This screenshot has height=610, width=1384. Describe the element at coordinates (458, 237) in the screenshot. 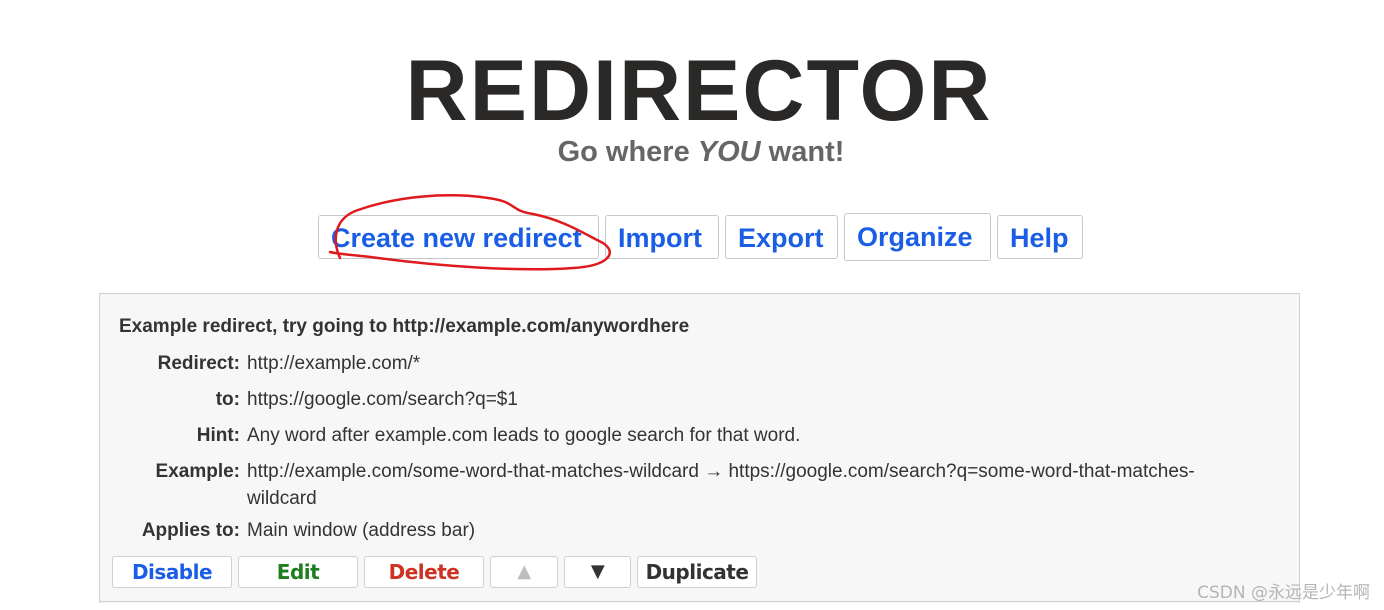

I see `create-new-redirect-button: Create new redirect` at that location.